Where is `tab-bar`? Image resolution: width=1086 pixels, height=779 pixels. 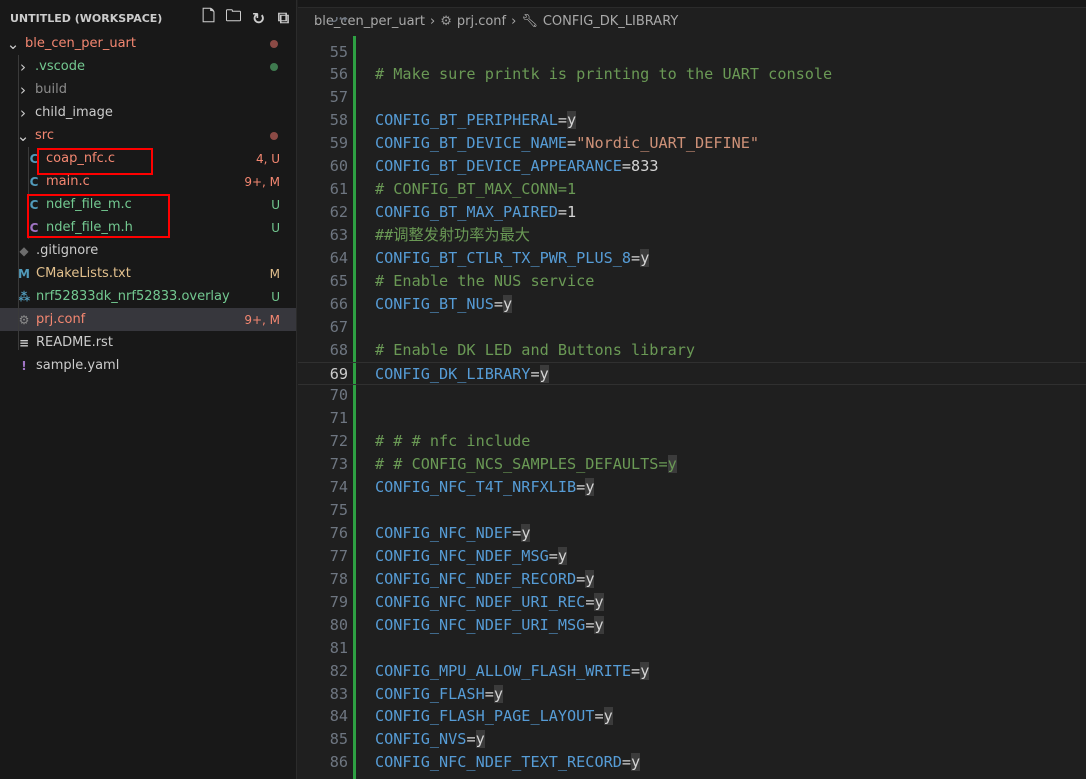 tab-bar is located at coordinates (692, 4).